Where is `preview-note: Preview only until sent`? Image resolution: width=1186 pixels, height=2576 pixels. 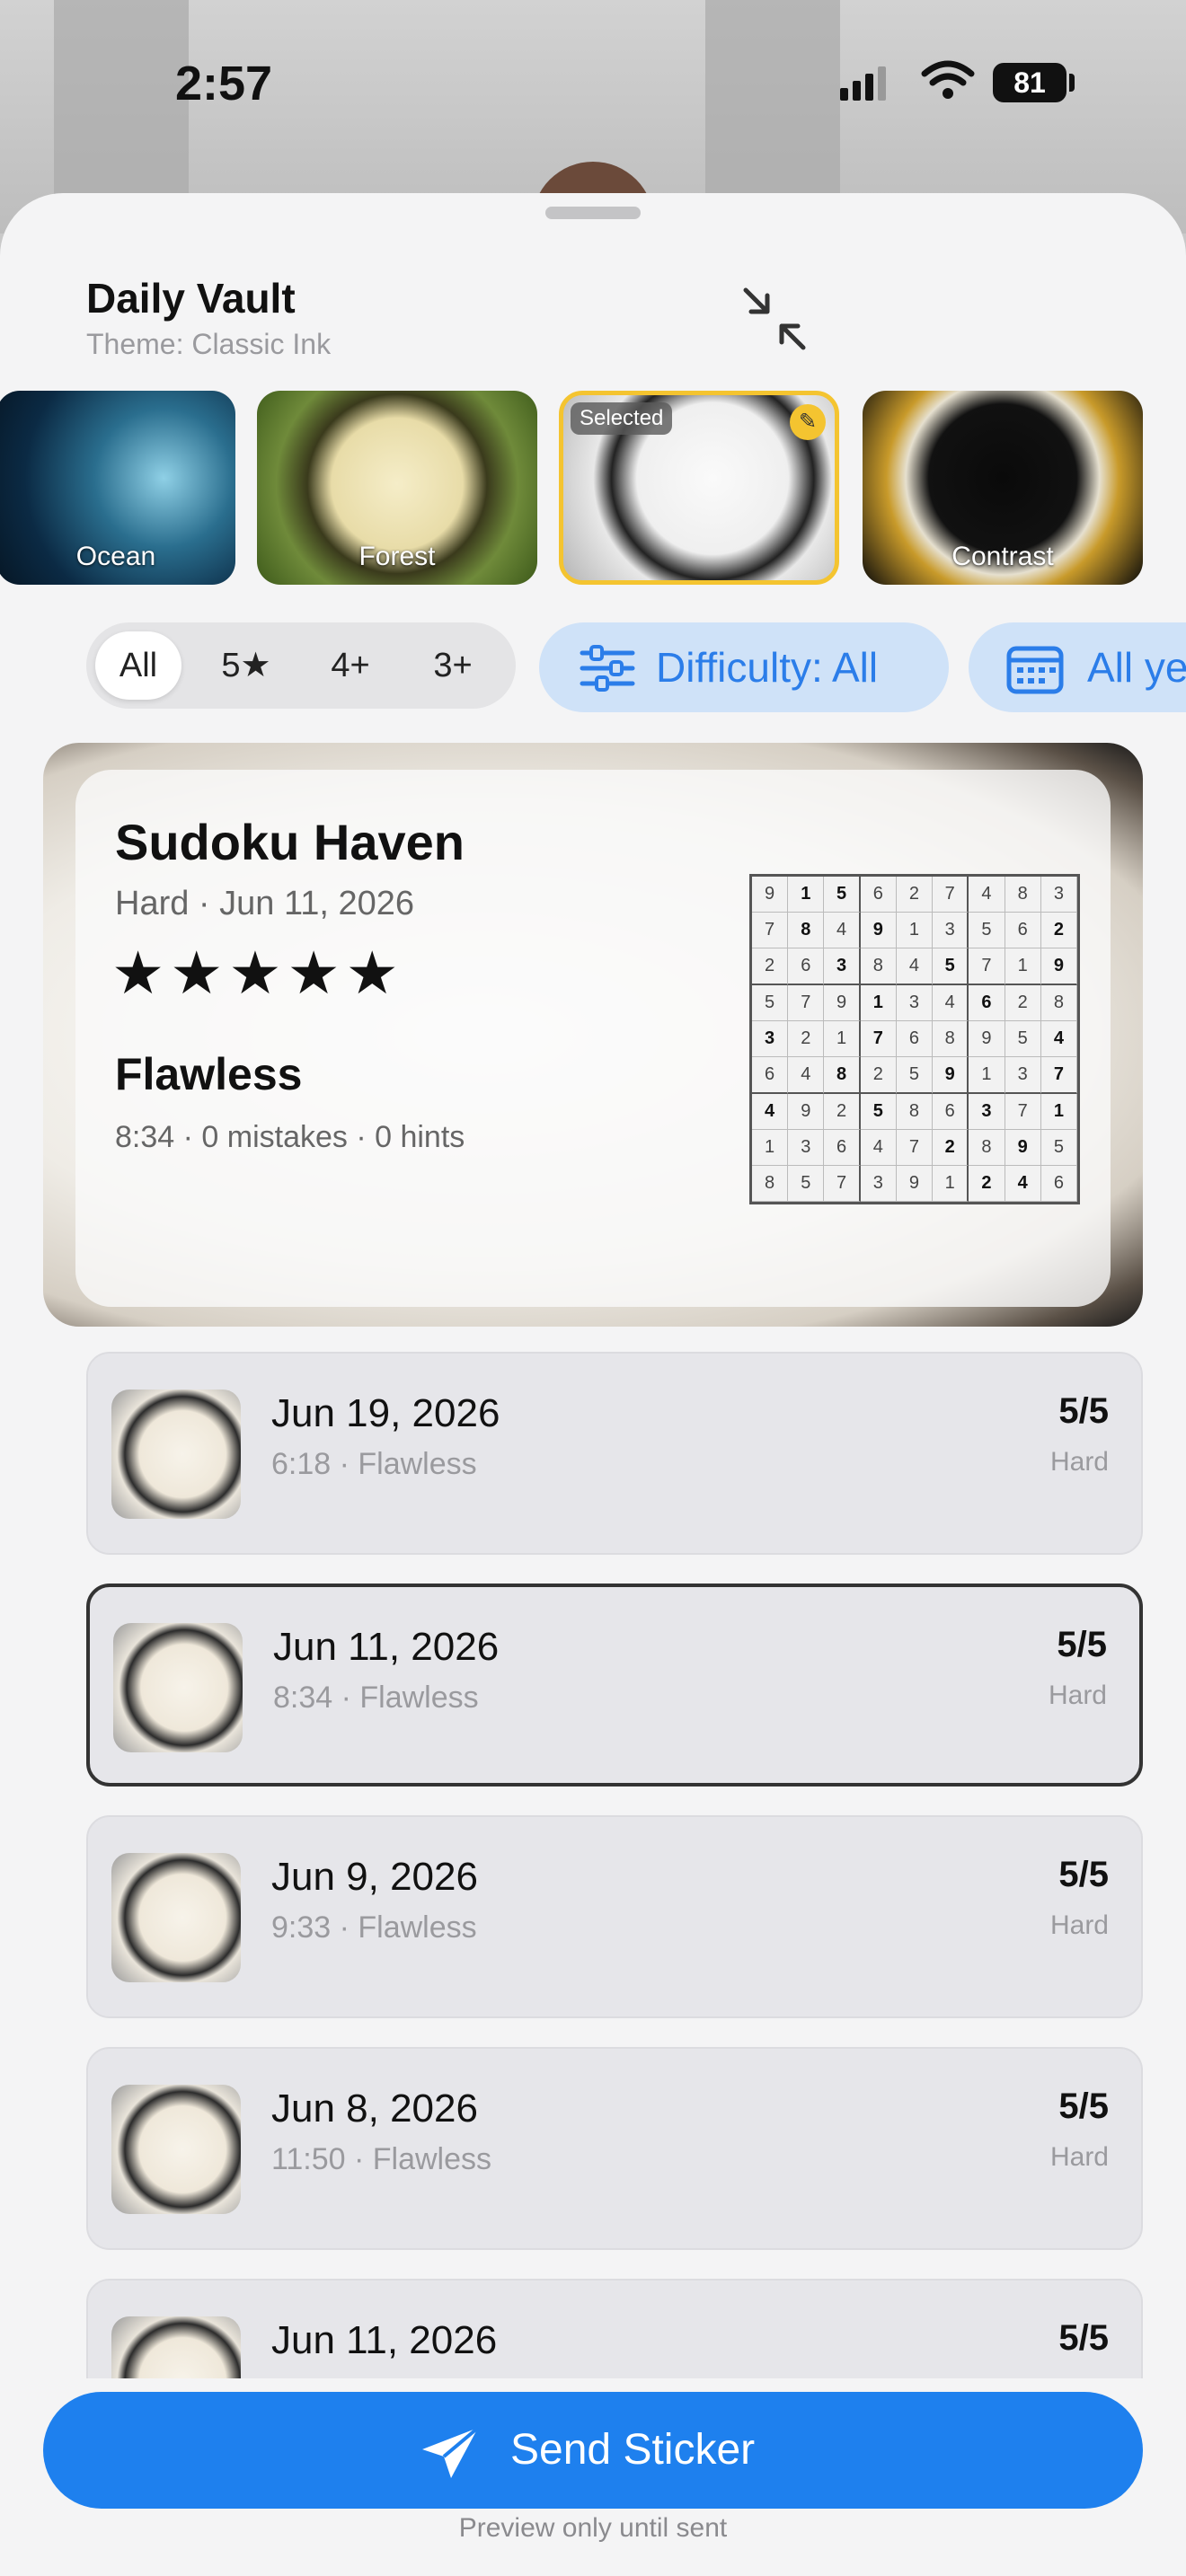 preview-note: Preview only until sent is located at coordinates (593, 2528).